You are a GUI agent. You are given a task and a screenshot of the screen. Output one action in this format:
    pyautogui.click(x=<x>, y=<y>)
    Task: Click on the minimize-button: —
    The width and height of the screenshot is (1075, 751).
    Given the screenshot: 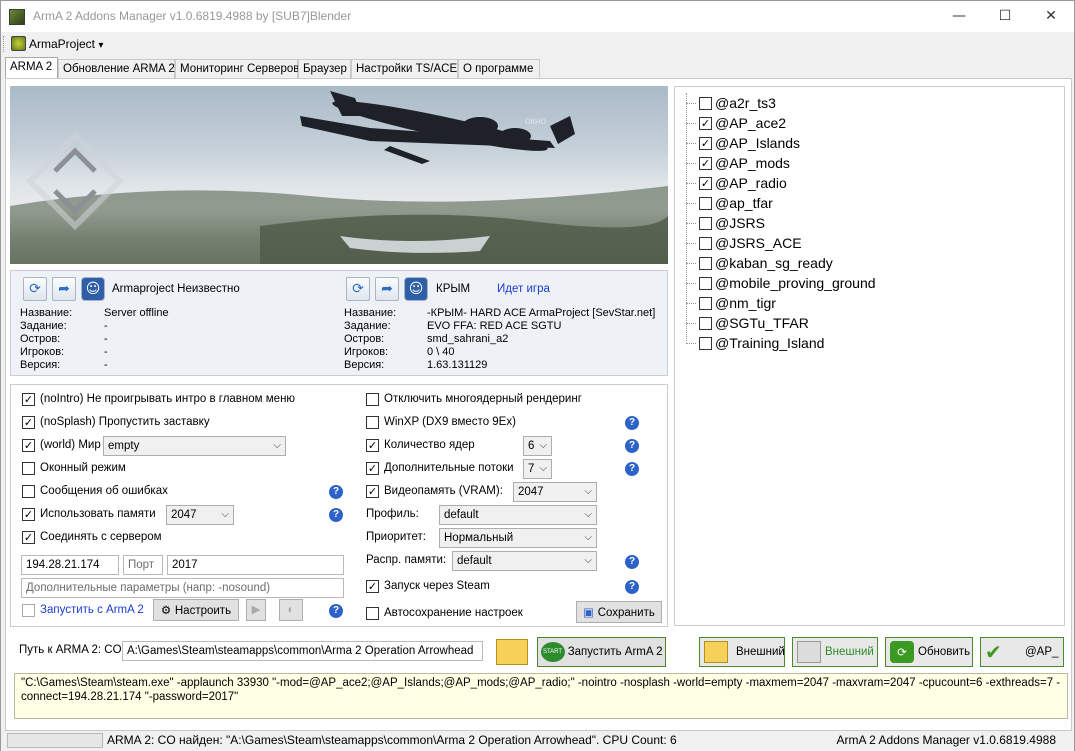 What is the action you would take?
    pyautogui.click(x=959, y=16)
    